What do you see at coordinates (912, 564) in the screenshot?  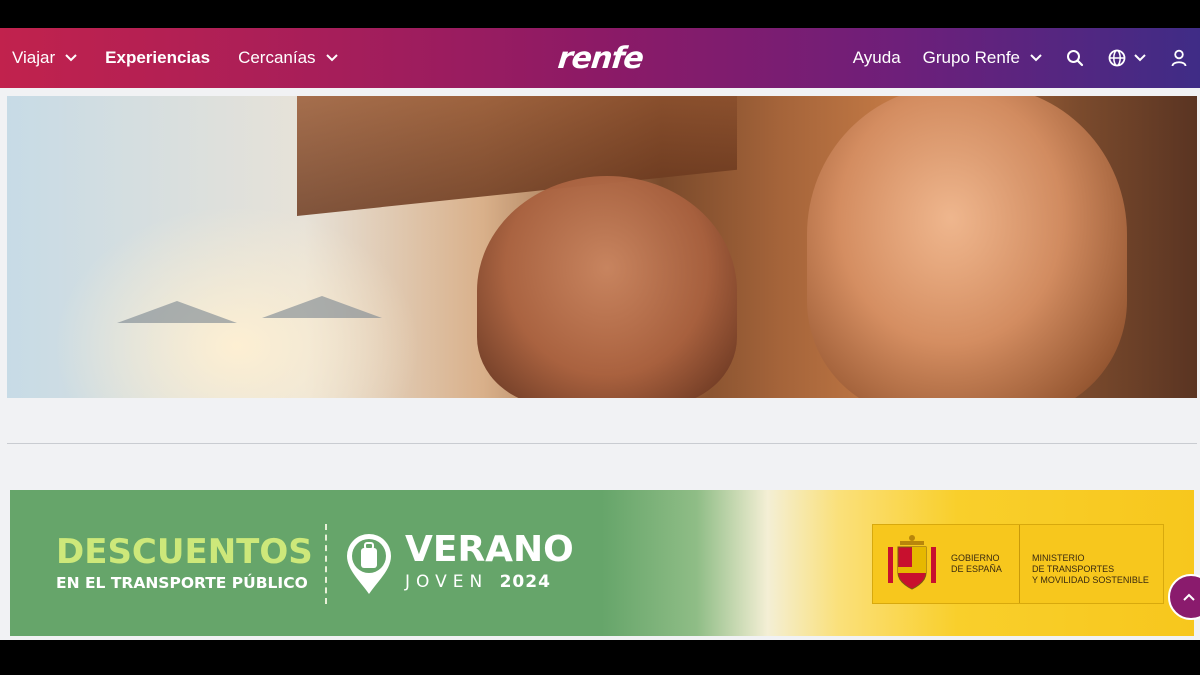 I see `coat-of-arms-icon` at bounding box center [912, 564].